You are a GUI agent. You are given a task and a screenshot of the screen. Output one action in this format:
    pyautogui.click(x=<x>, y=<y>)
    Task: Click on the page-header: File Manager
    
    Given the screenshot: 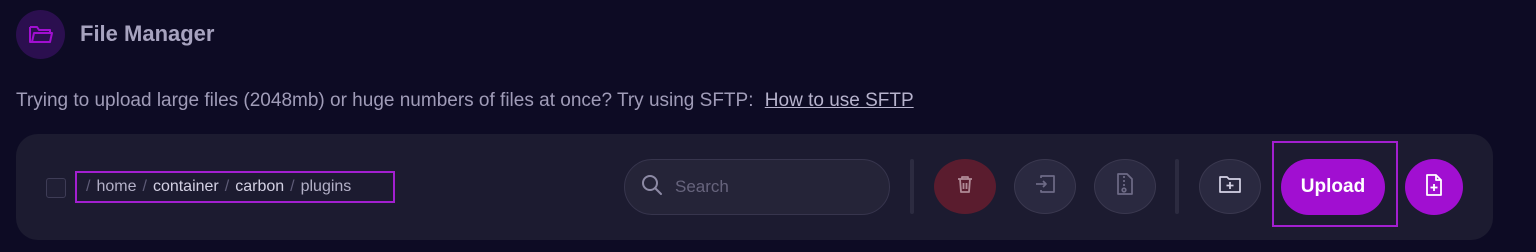 What is the action you would take?
    pyautogui.click(x=115, y=34)
    